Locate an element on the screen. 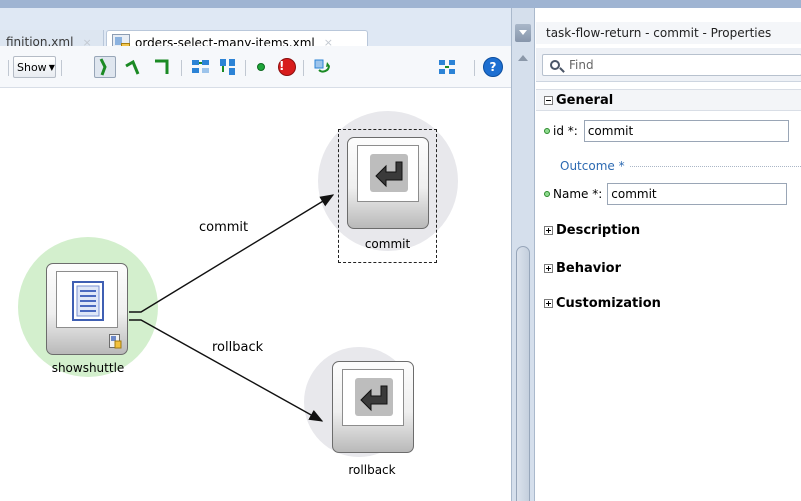 This screenshot has height=501, width=801. orthogonal-connector-button is located at coordinates (133, 67).